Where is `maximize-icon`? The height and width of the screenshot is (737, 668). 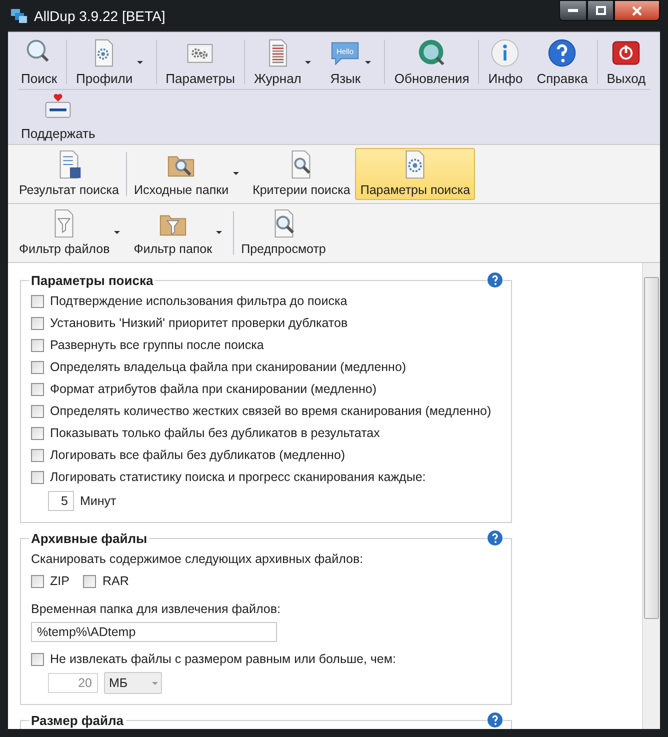
maximize-icon is located at coordinates (601, 10).